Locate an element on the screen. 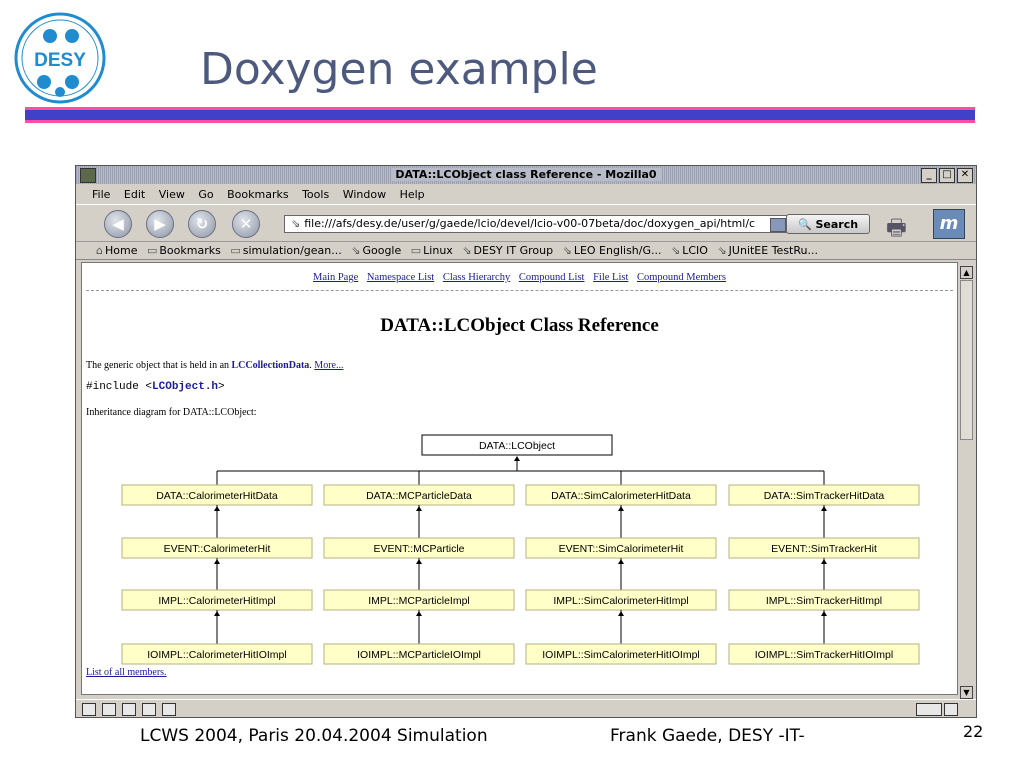 The image size is (1024, 768). scroll-up-icon: ▲ is located at coordinates (966, 272).